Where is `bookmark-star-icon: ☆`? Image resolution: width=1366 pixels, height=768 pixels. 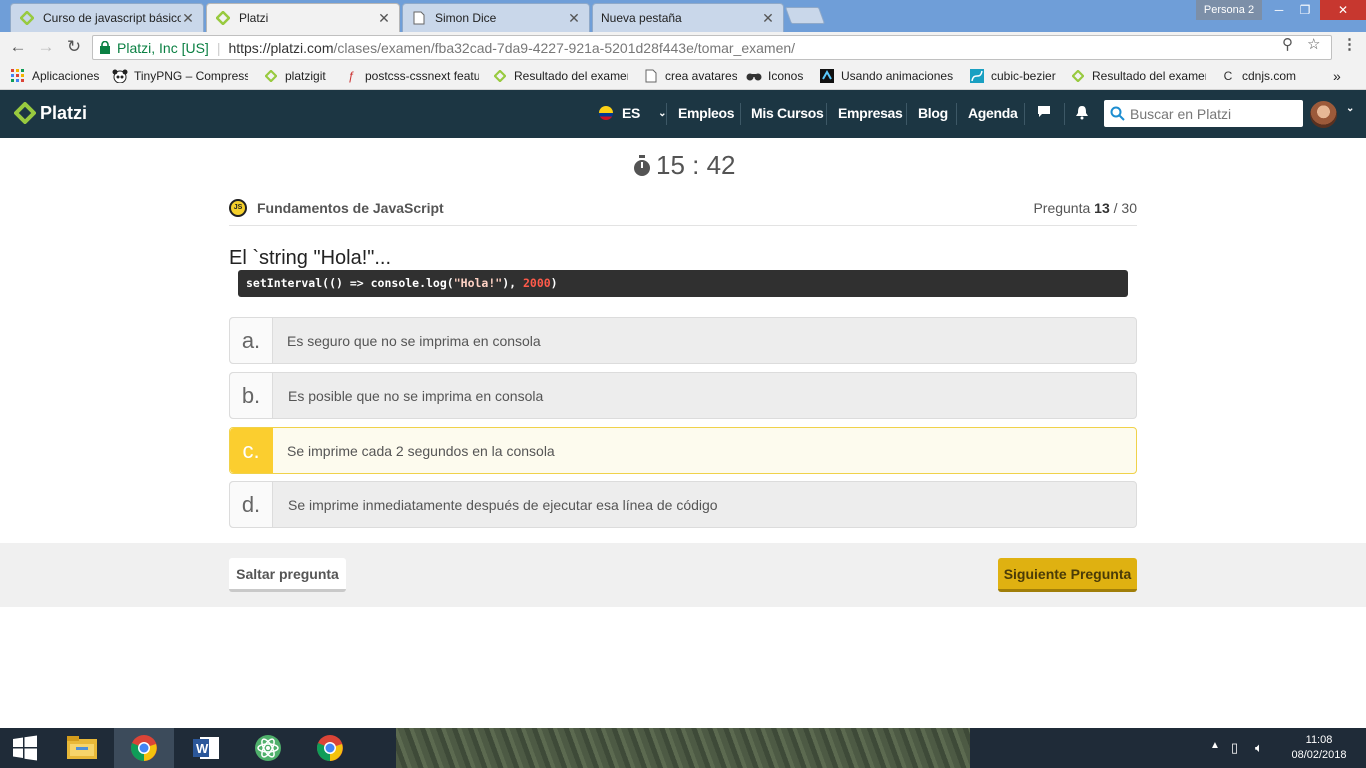 bookmark-star-icon: ☆ is located at coordinates (1313, 44).